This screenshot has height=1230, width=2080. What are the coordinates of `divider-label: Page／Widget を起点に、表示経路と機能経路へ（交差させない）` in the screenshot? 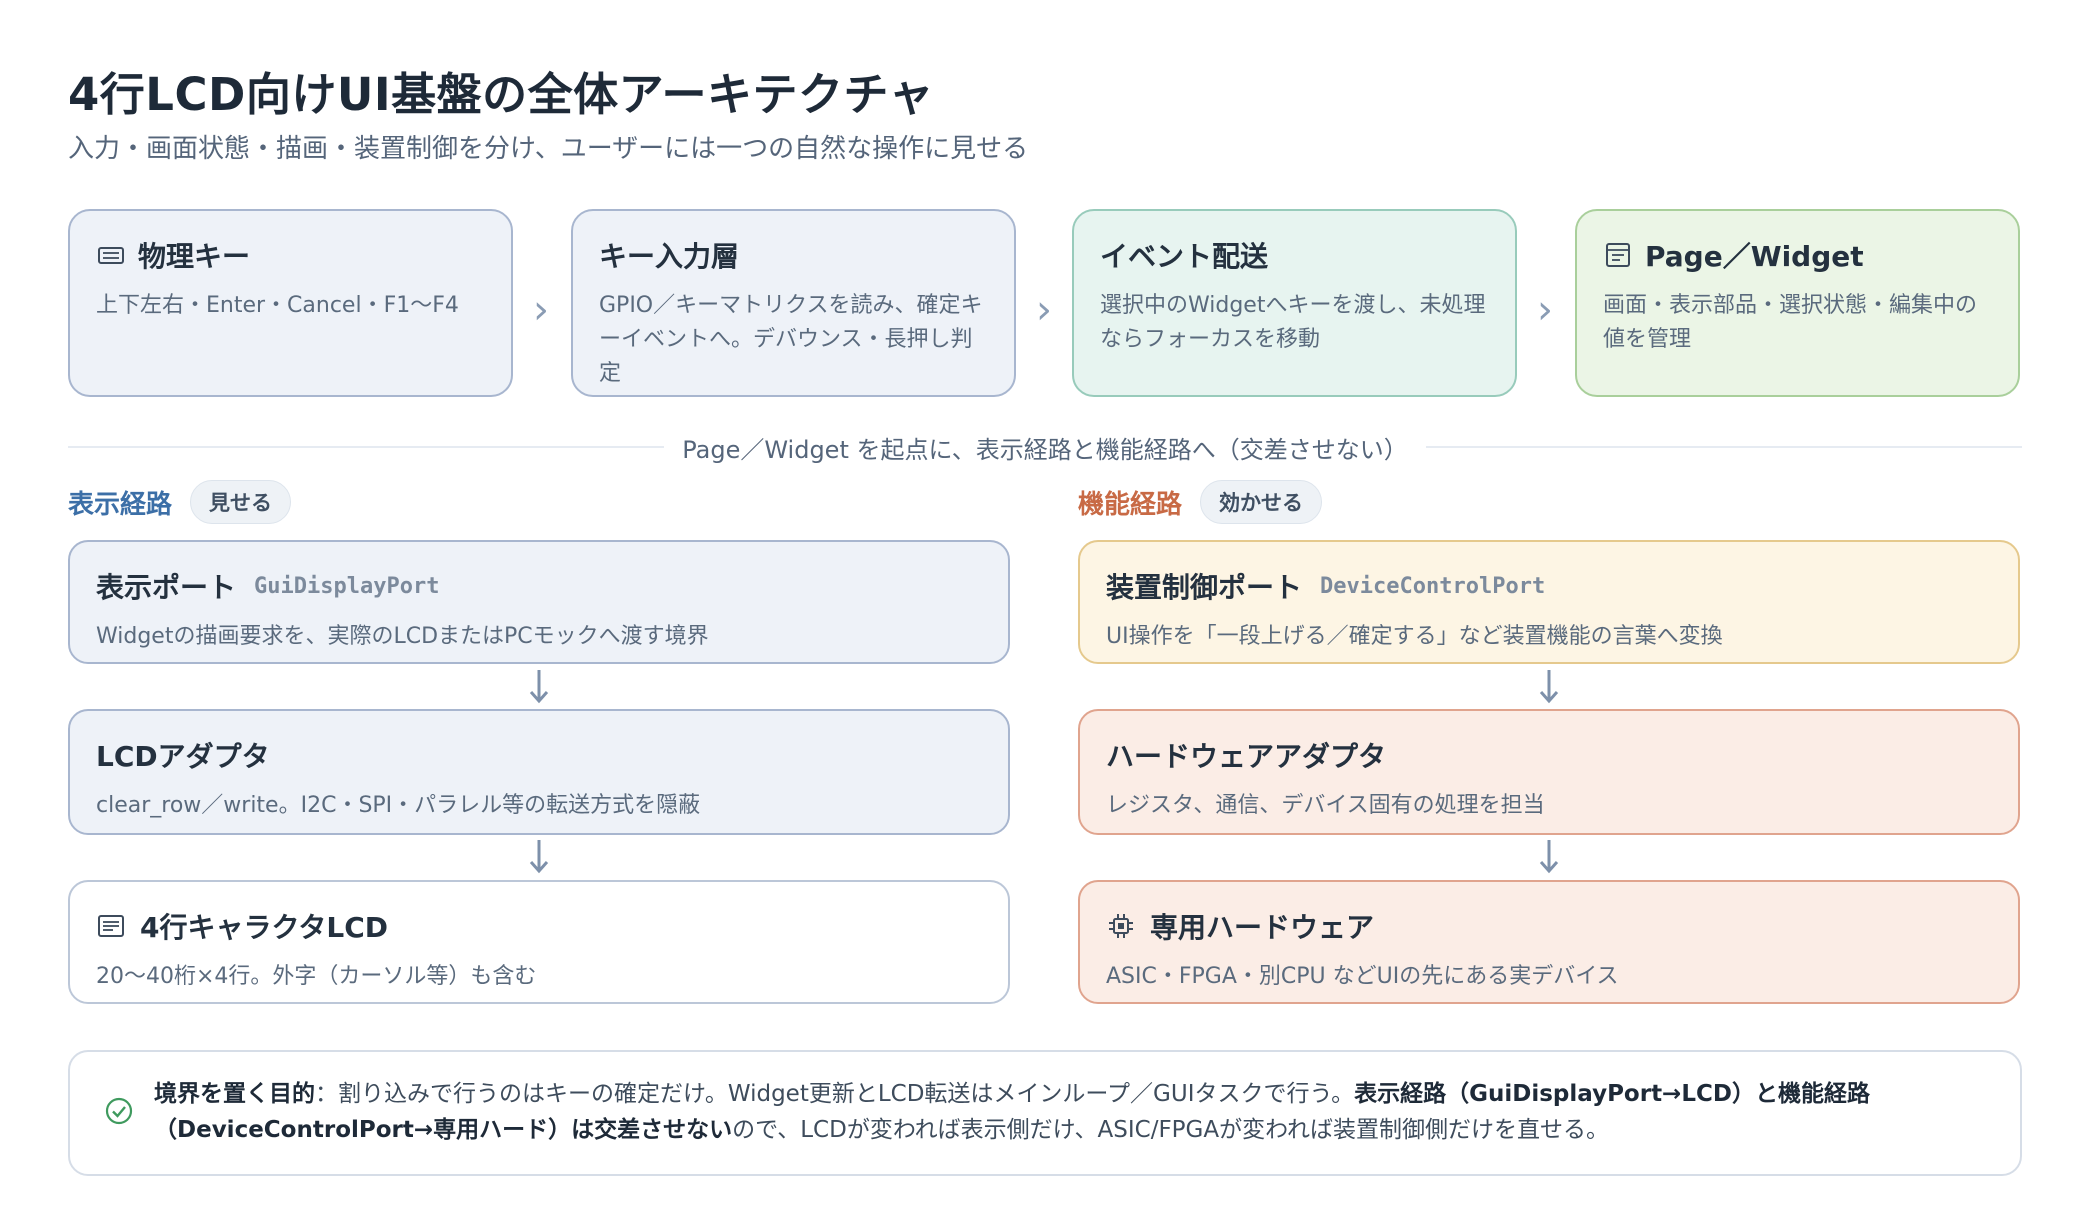 It's located at (1045, 447).